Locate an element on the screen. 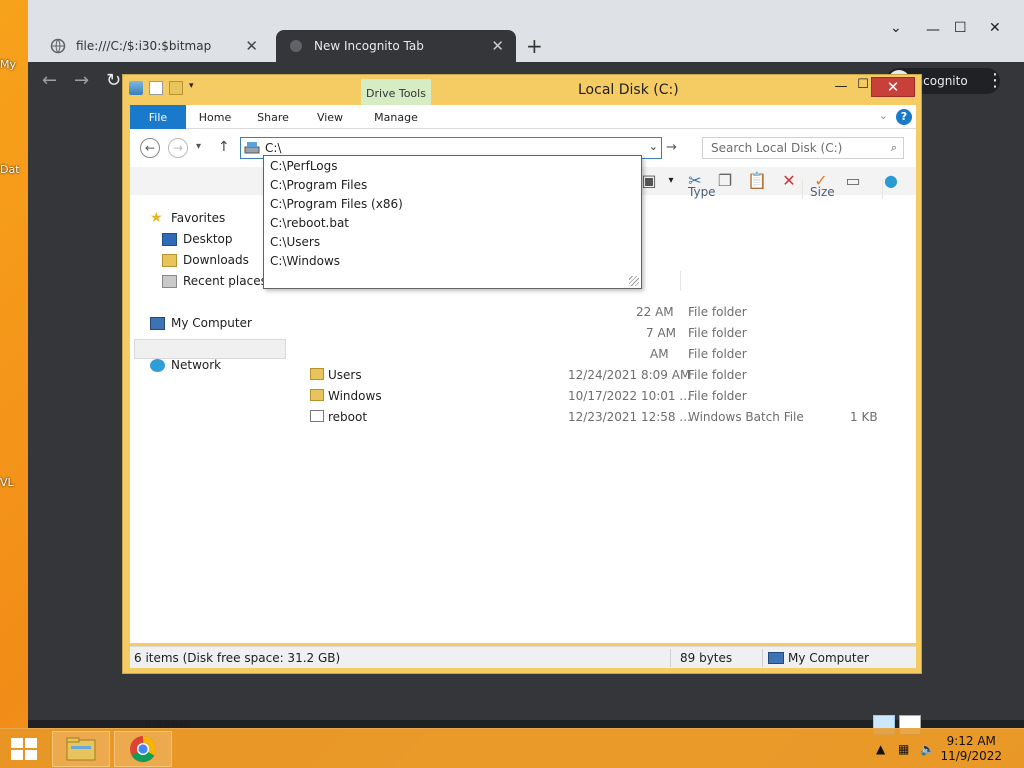 Image resolution: width=1024 pixels, height=768 pixels. toolbar-dropdown-icon: ▾ is located at coordinates (671, 181).